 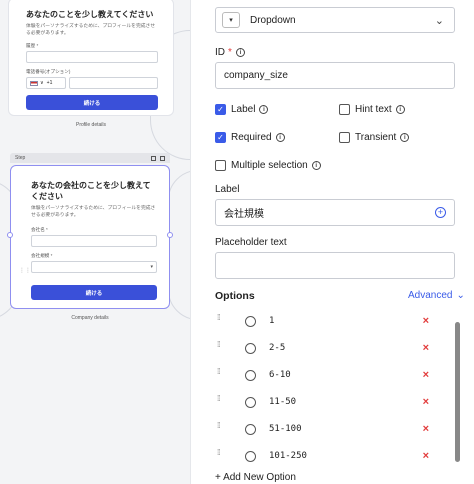 What do you see at coordinates (153, 158) in the screenshot?
I see `copy-icon` at bounding box center [153, 158].